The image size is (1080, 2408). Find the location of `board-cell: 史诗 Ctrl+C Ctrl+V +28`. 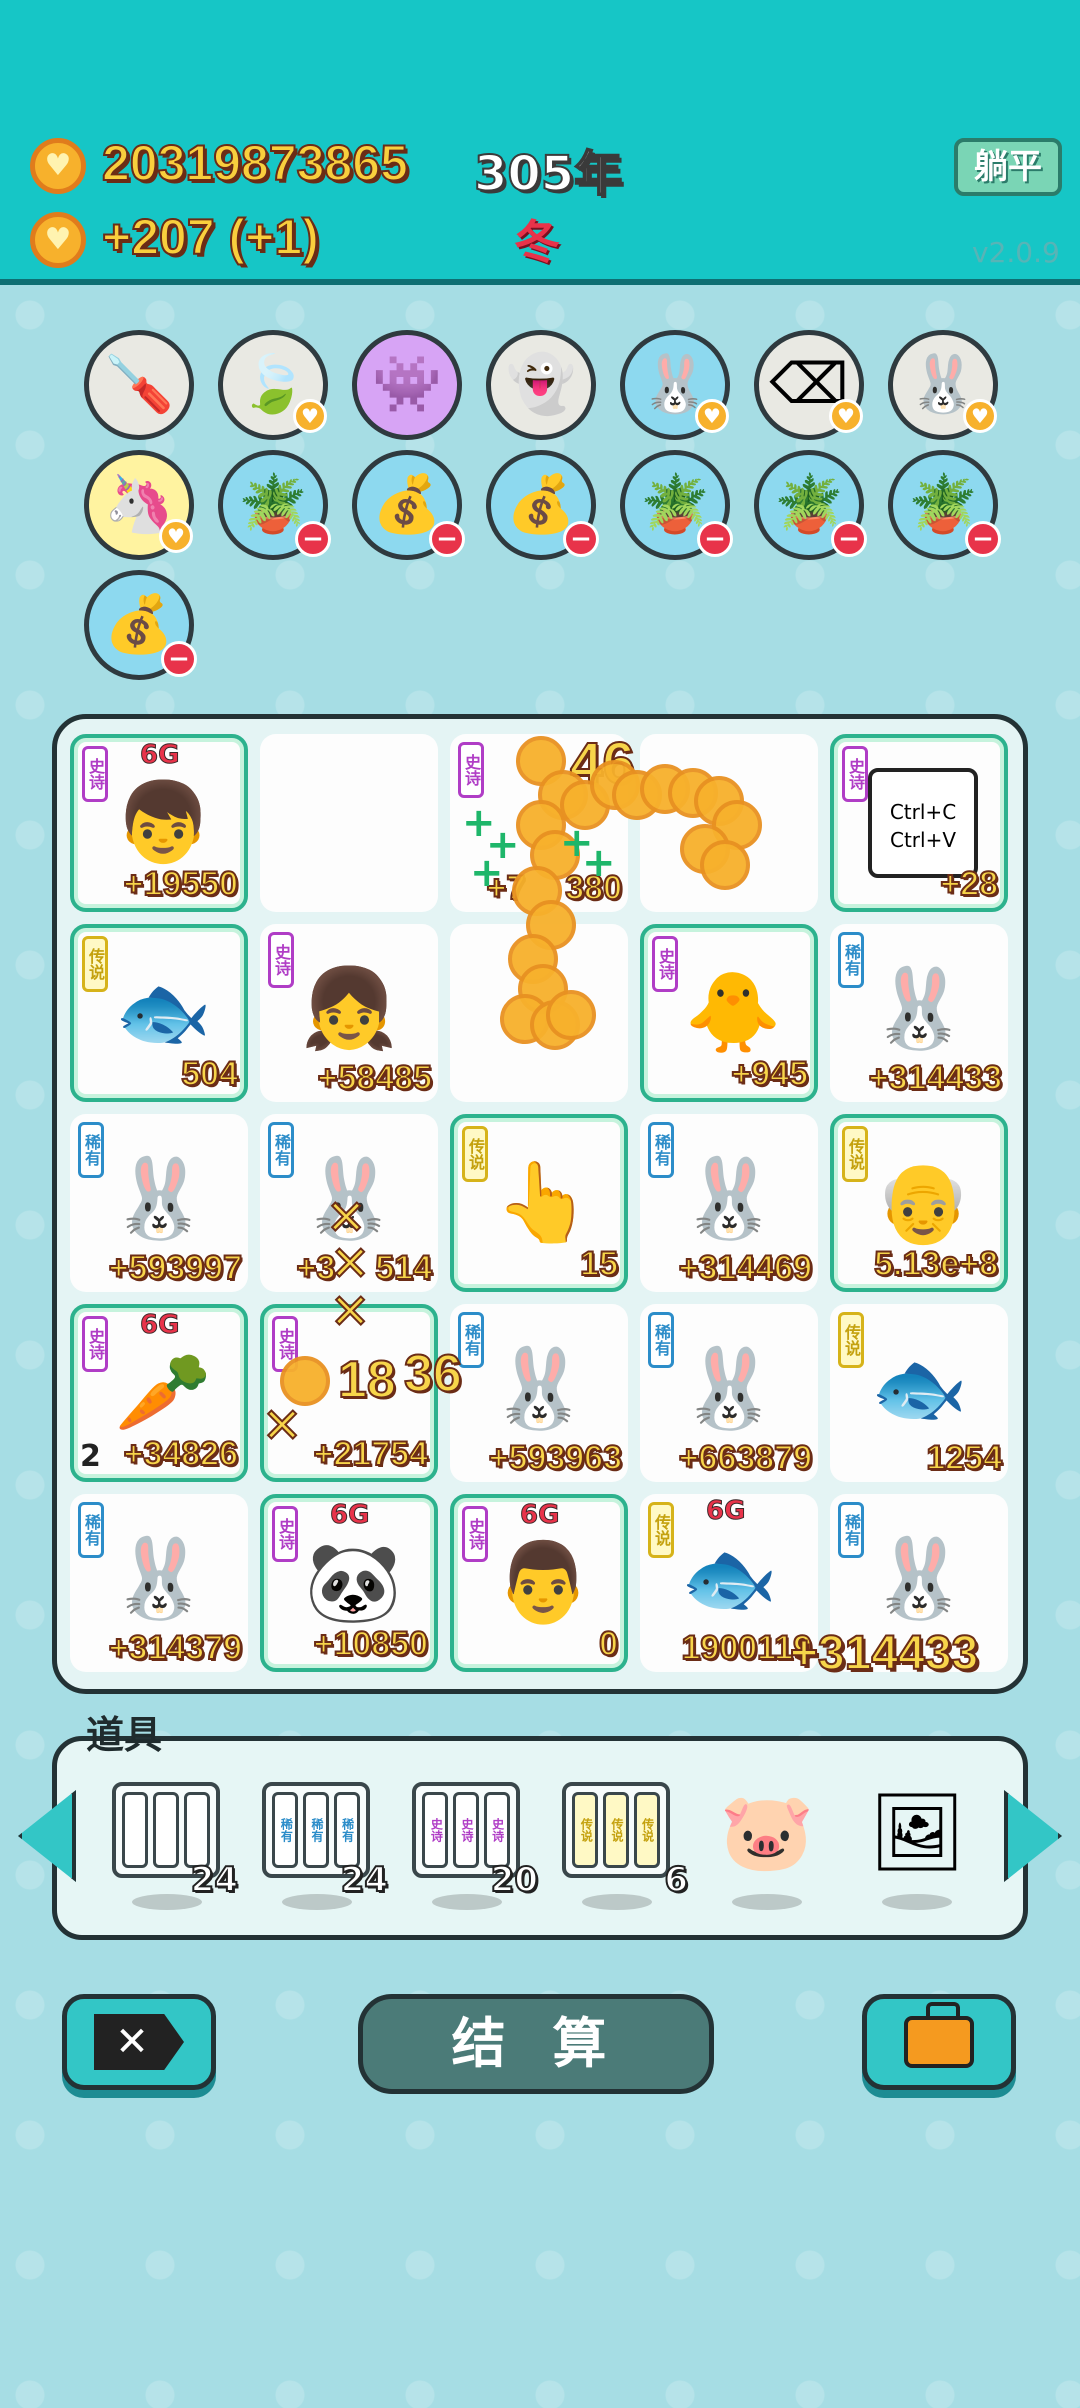

board-cell: 史诗 Ctrl+C Ctrl+V +28 is located at coordinates (919, 823).